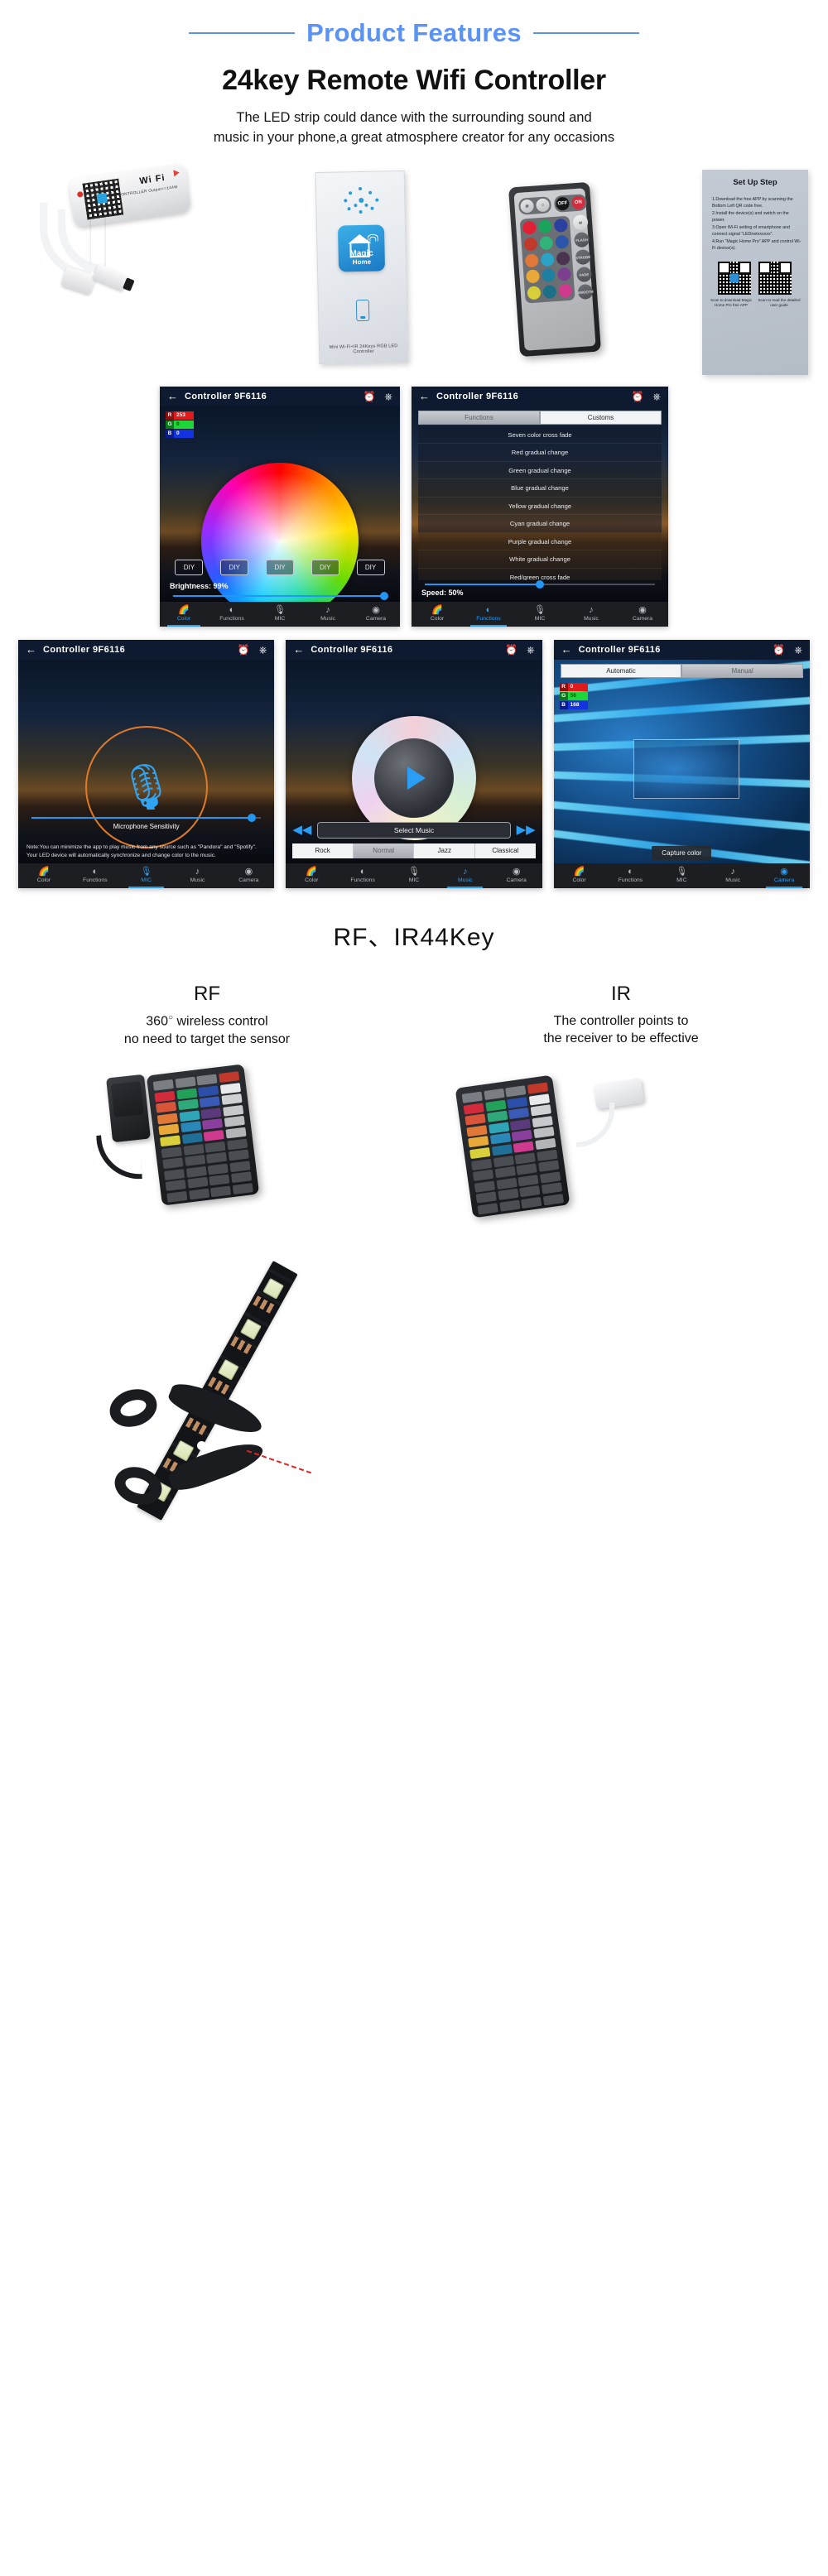 This screenshot has height=2576, width=828. I want to click on list-item: Cyan gradual change, so click(540, 524).